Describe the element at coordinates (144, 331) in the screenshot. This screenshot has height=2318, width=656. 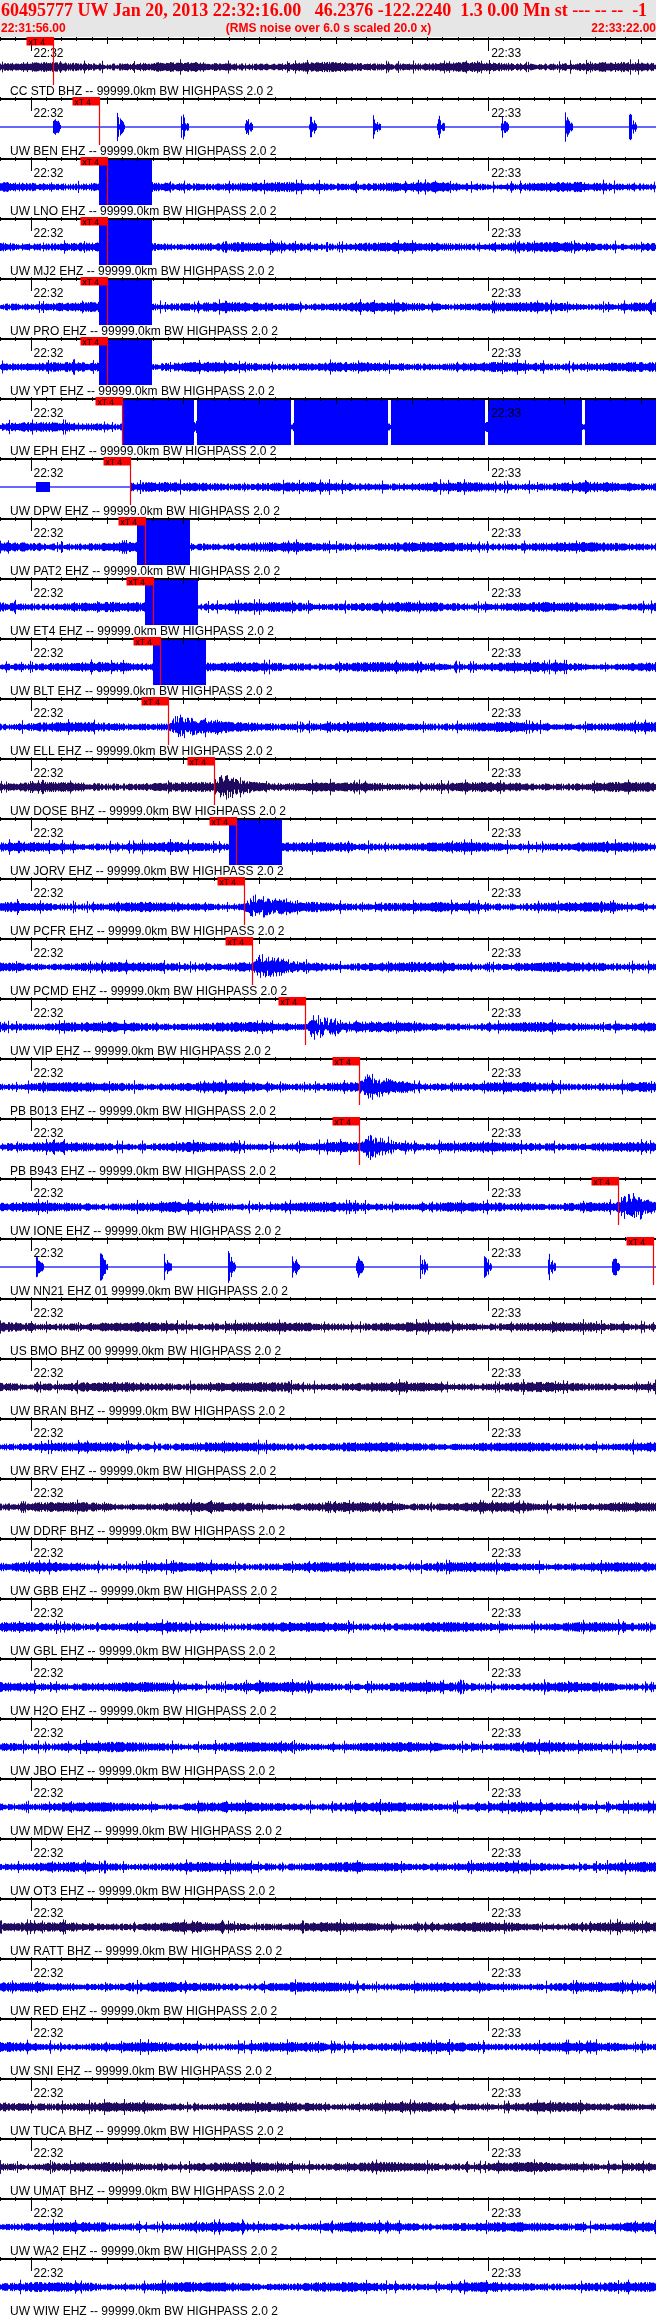
I see `channel-label: UW PRO EHZ -- 99999.0km BW HIGHPASS 2.0 2` at that location.